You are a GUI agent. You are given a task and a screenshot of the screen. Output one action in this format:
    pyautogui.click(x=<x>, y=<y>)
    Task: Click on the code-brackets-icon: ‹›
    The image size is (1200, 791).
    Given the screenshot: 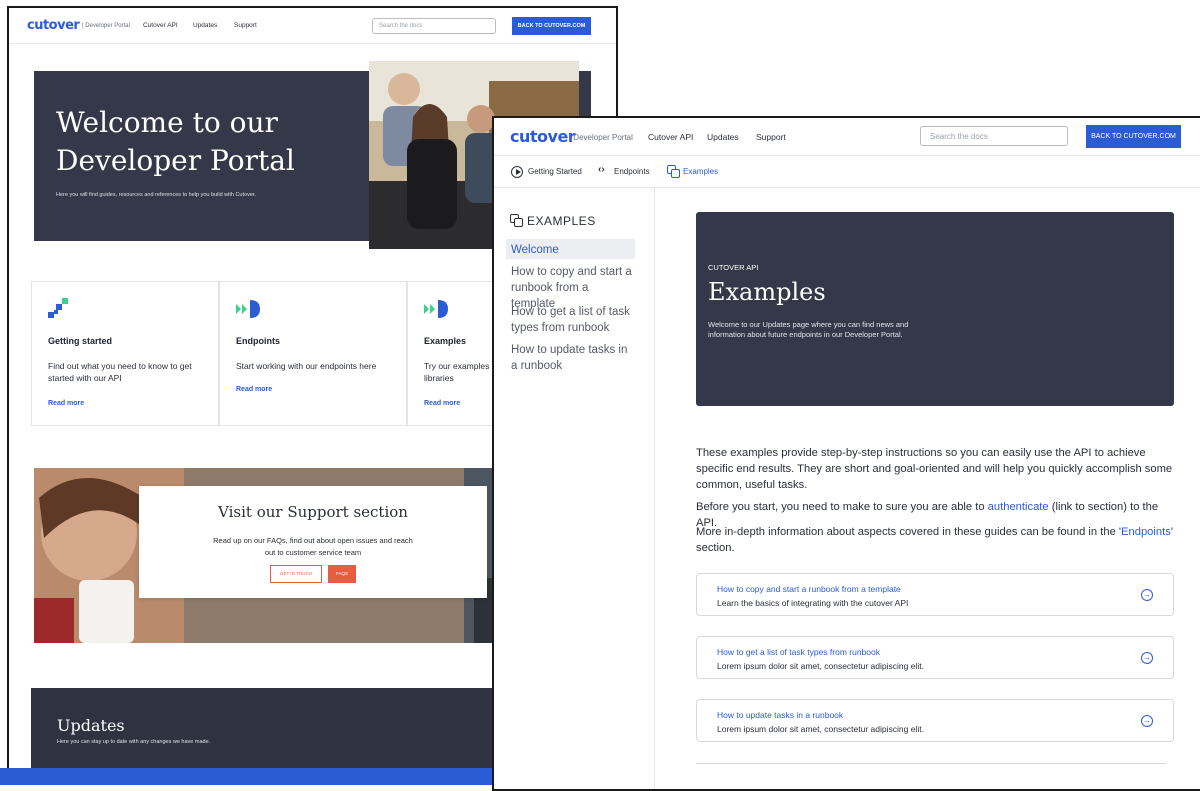 What is the action you would take?
    pyautogui.click(x=601, y=169)
    